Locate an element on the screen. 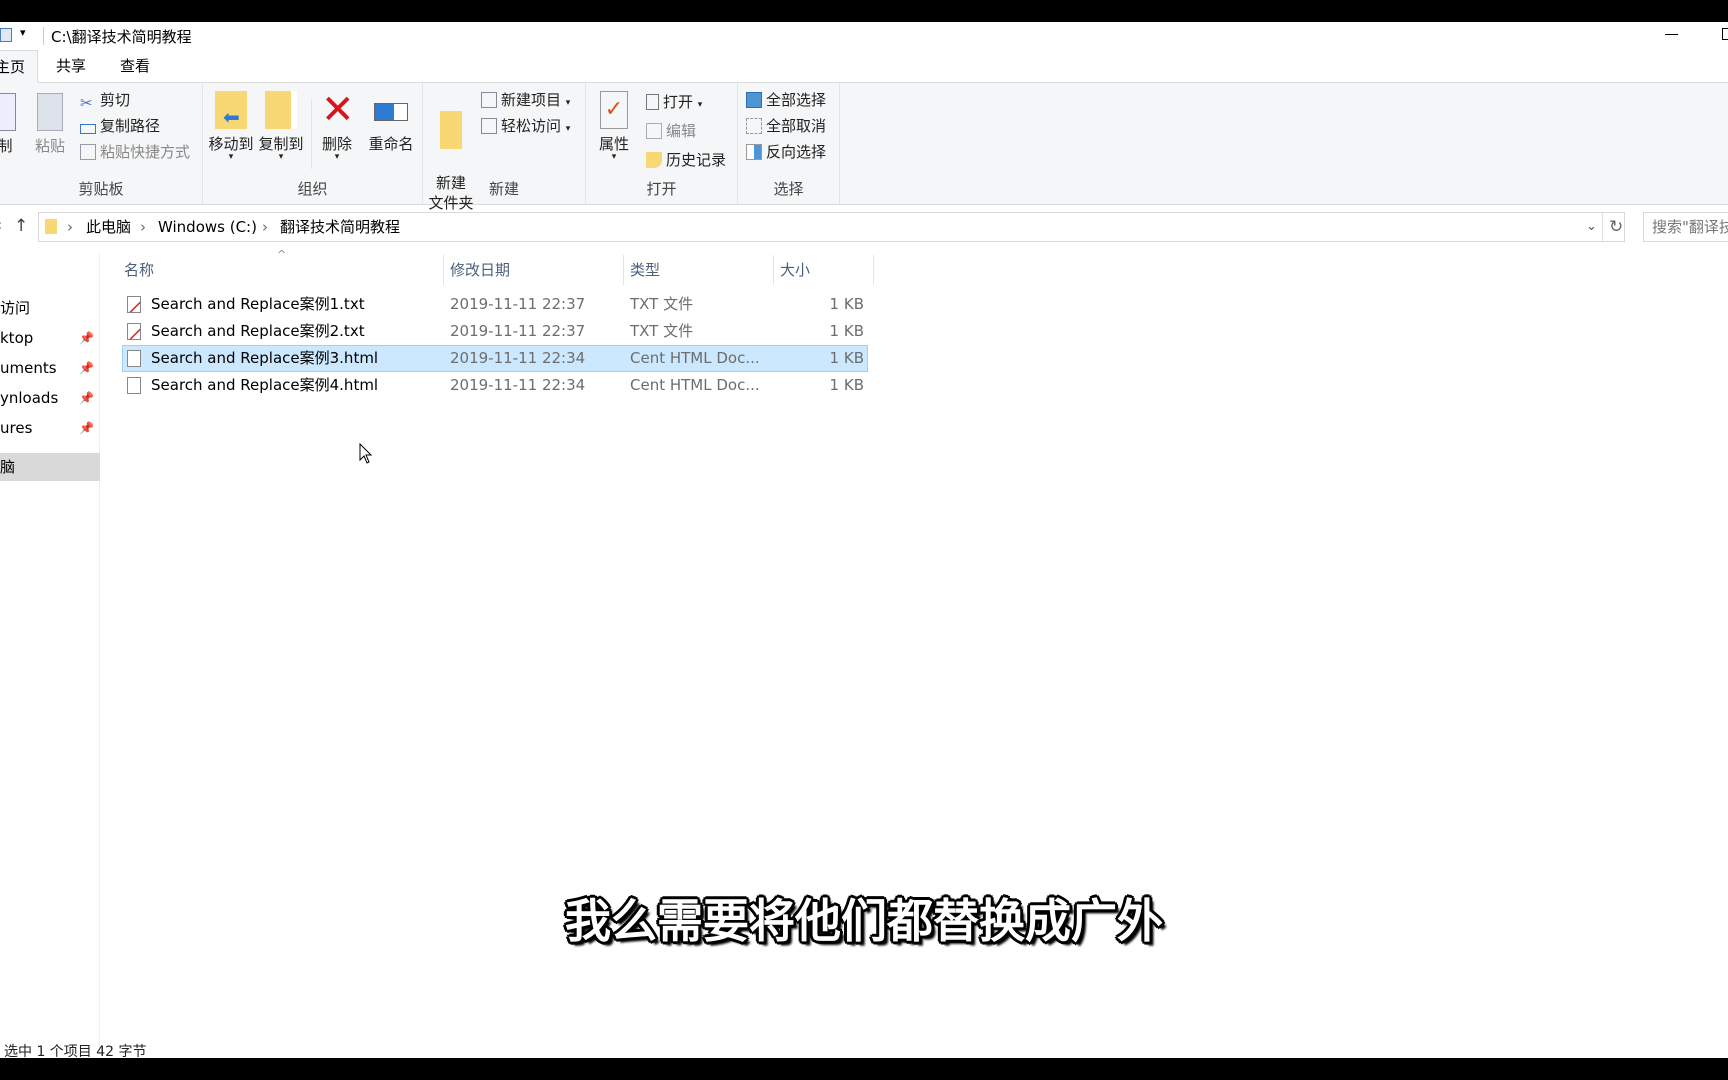  open-file-icon is located at coordinates (652, 102).